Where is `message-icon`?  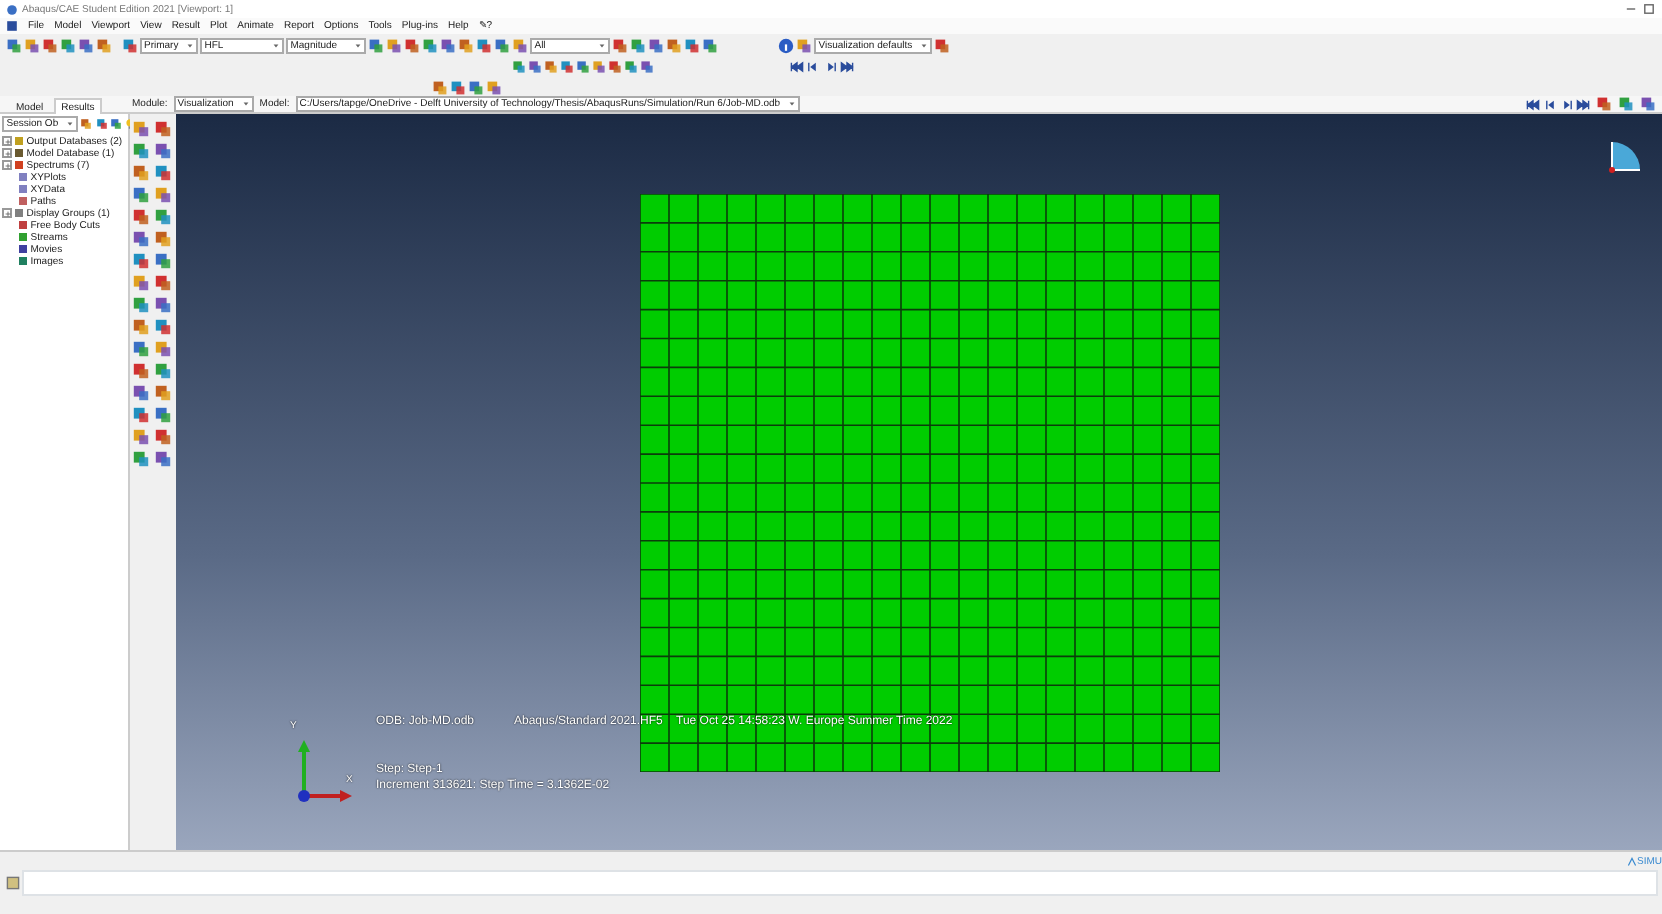
message-icon is located at coordinates (12, 883).